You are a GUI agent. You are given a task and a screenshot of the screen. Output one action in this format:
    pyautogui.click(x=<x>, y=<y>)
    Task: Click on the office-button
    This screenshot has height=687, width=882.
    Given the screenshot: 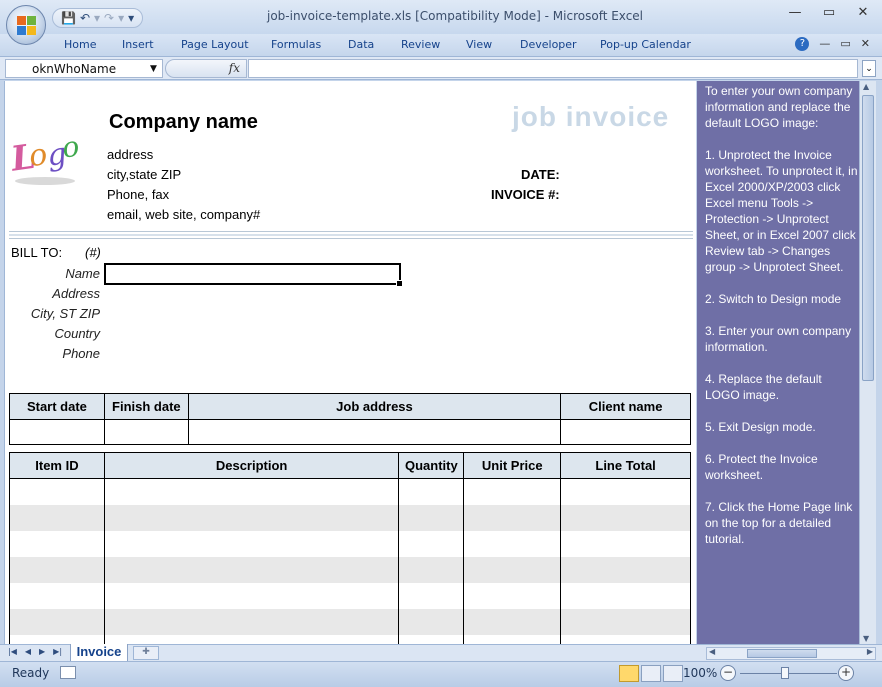 What is the action you would take?
    pyautogui.click(x=26, y=25)
    